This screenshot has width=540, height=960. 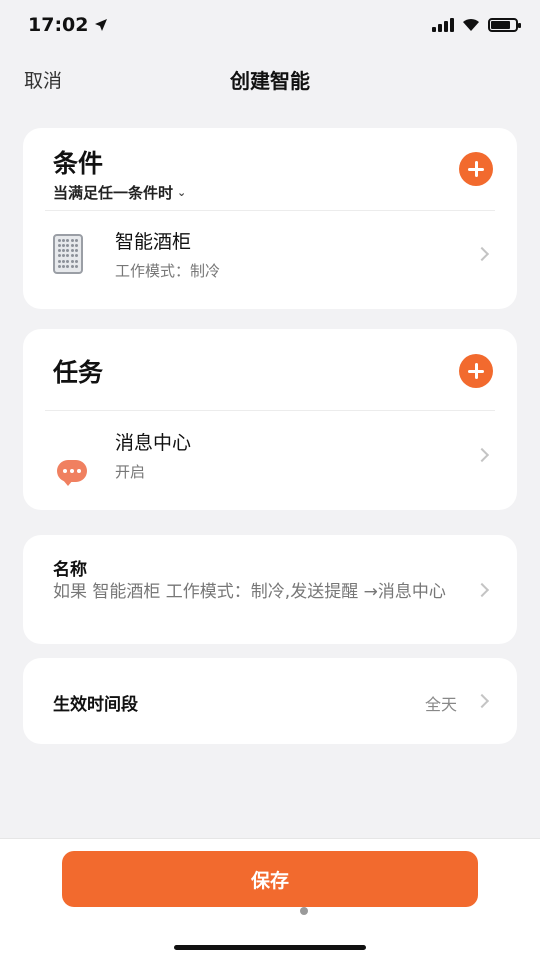 I want to click on status-indicators, so click(x=476, y=25).